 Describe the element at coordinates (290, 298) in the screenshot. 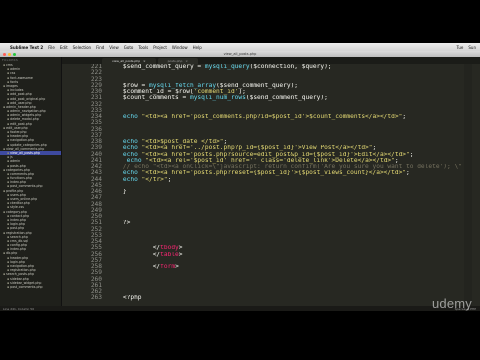

I see `code-line: <?php` at that location.